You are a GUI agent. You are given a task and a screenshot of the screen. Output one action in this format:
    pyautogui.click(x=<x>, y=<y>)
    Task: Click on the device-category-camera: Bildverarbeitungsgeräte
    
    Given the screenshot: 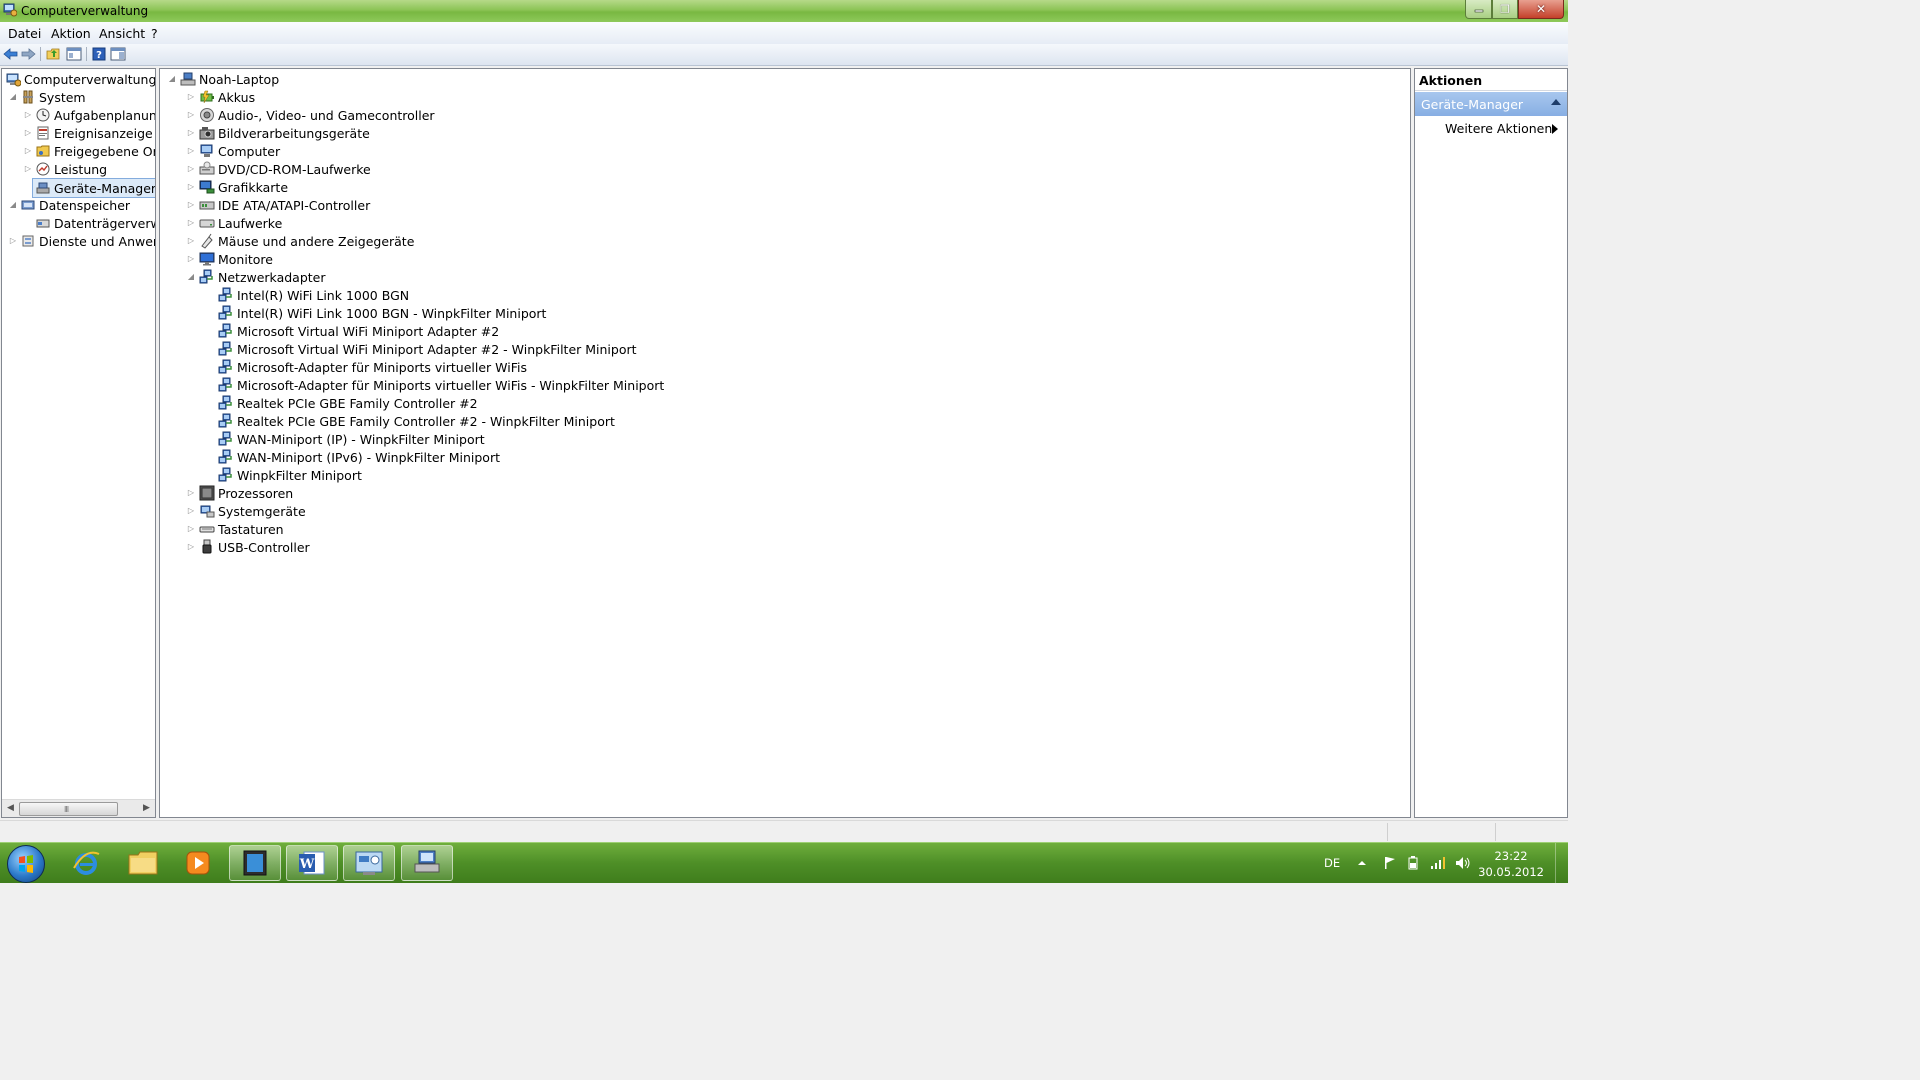 What is the action you would take?
    pyautogui.click(x=284, y=133)
    